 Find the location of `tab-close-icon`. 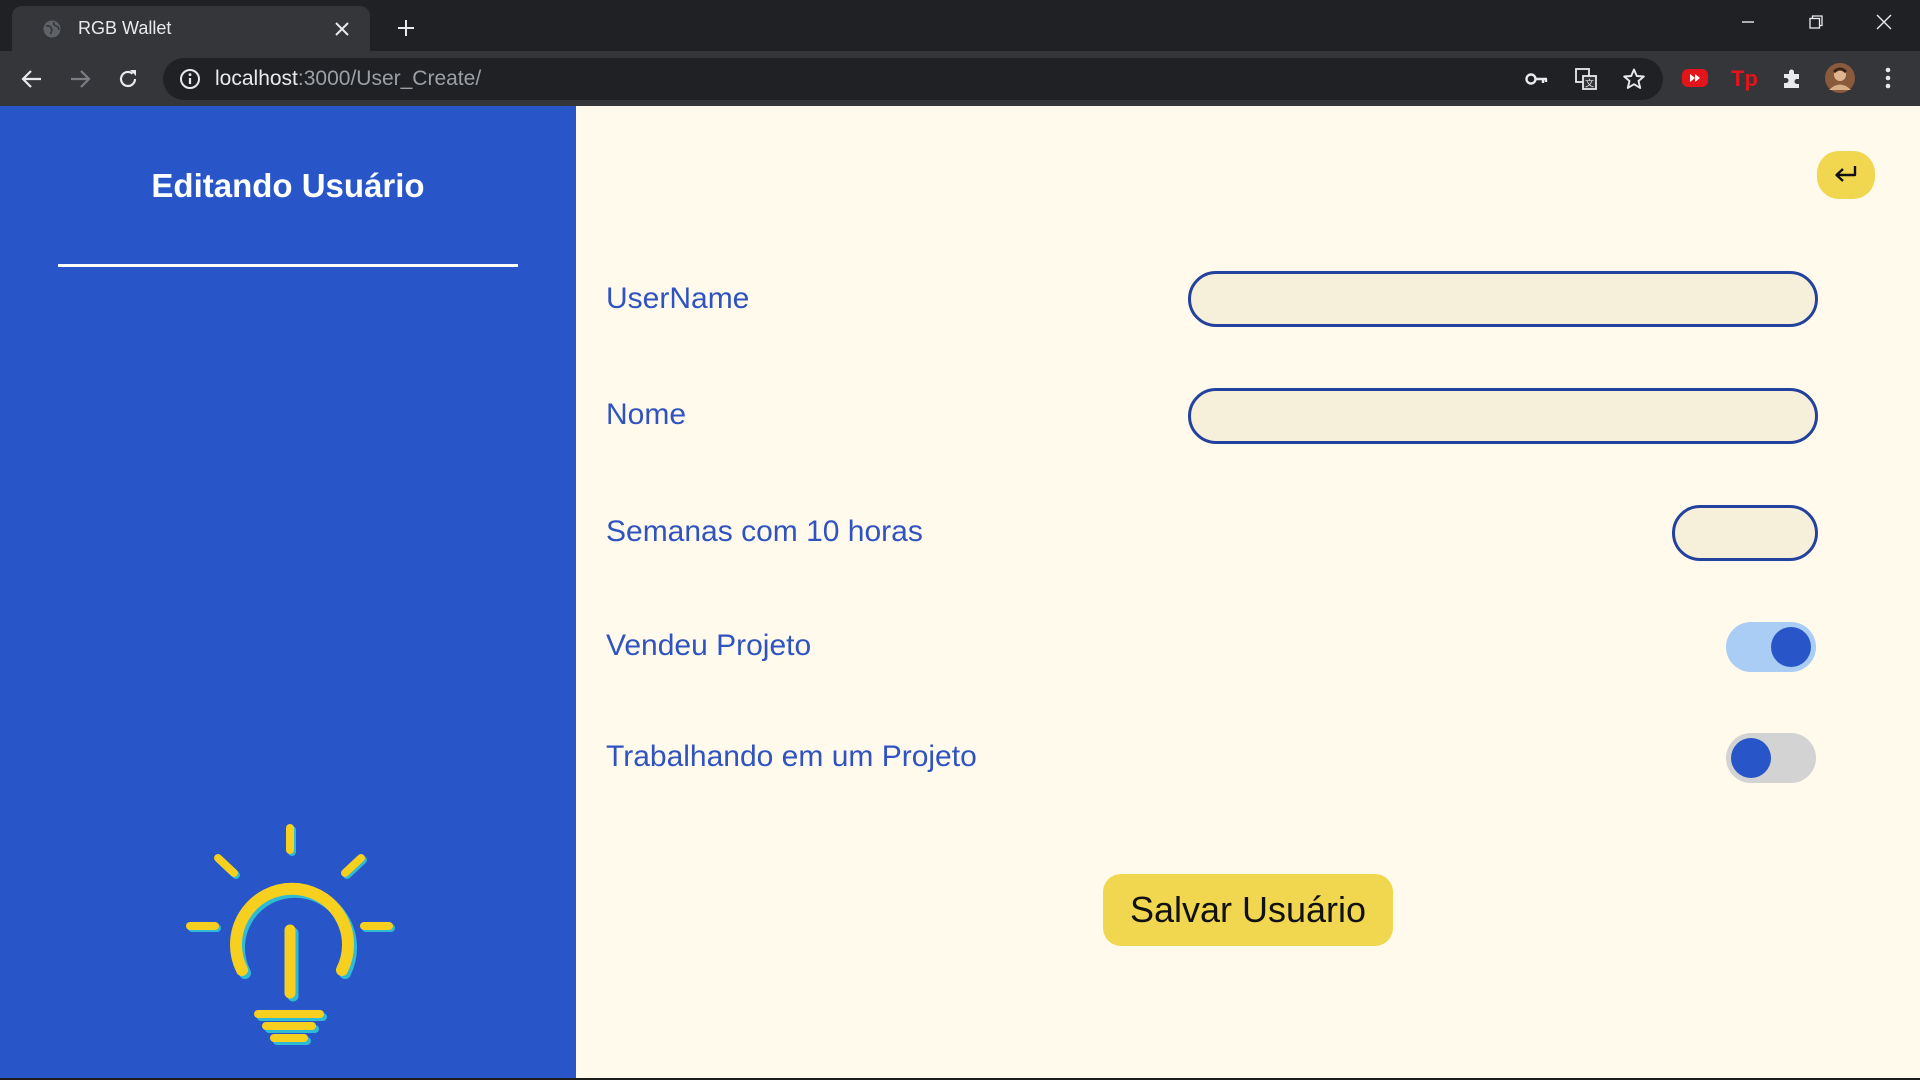

tab-close-icon is located at coordinates (342, 29).